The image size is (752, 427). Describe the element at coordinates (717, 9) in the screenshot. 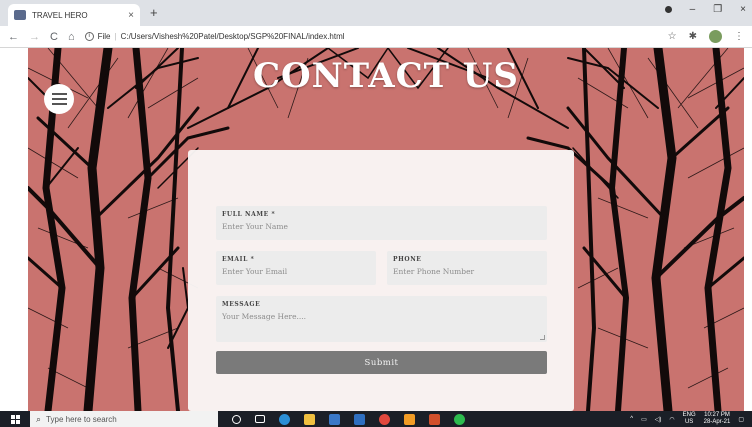

I see `maximize-button: ❐` at that location.